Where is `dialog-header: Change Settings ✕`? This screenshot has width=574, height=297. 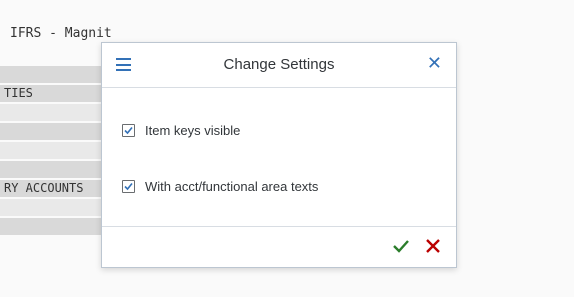 dialog-header: Change Settings ✕ is located at coordinates (279, 65).